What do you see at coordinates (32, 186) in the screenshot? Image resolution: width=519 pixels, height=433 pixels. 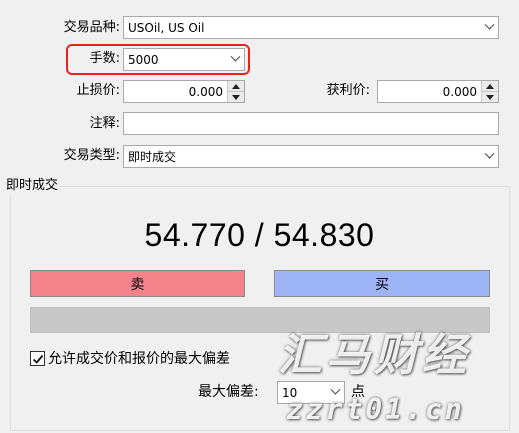 I see `execution-group-title: 即时成交` at bounding box center [32, 186].